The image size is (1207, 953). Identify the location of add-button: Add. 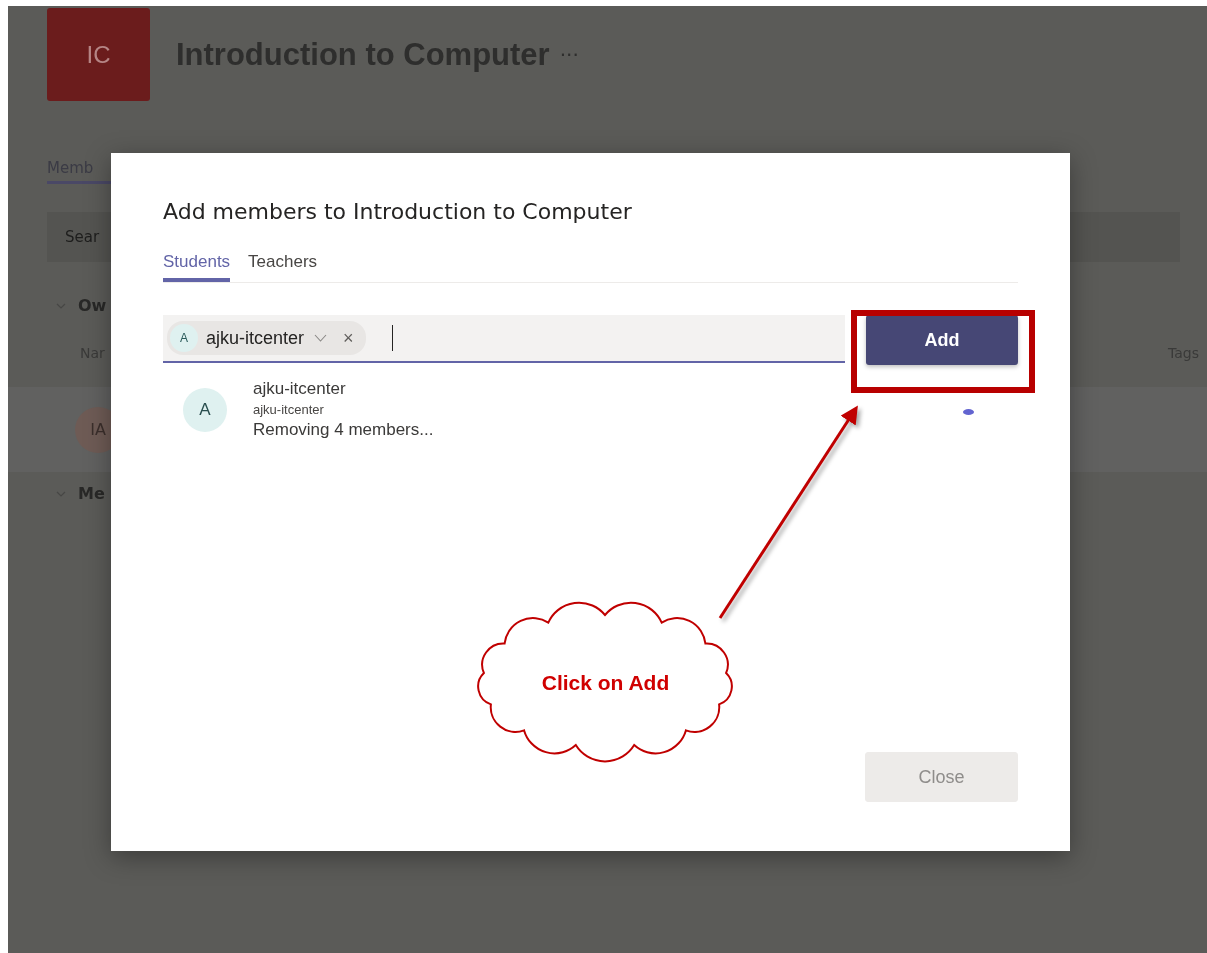
(942, 340).